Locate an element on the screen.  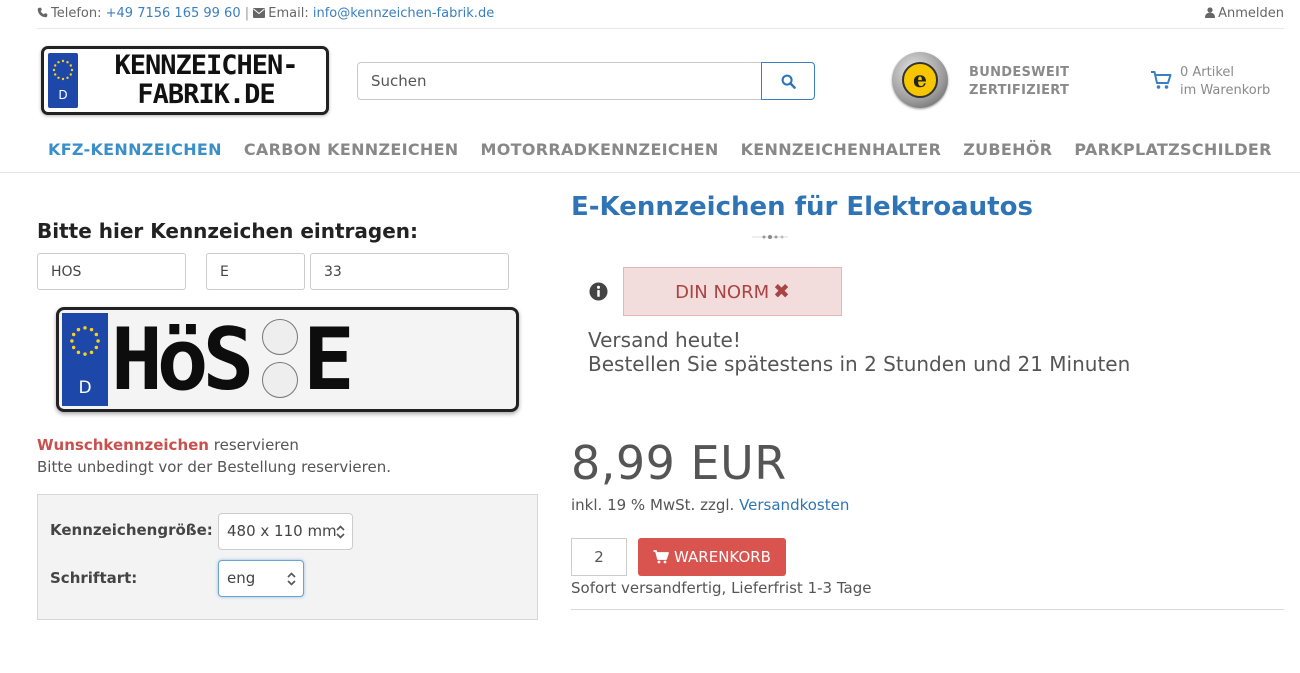
envelope-icon is located at coordinates (259, 13).